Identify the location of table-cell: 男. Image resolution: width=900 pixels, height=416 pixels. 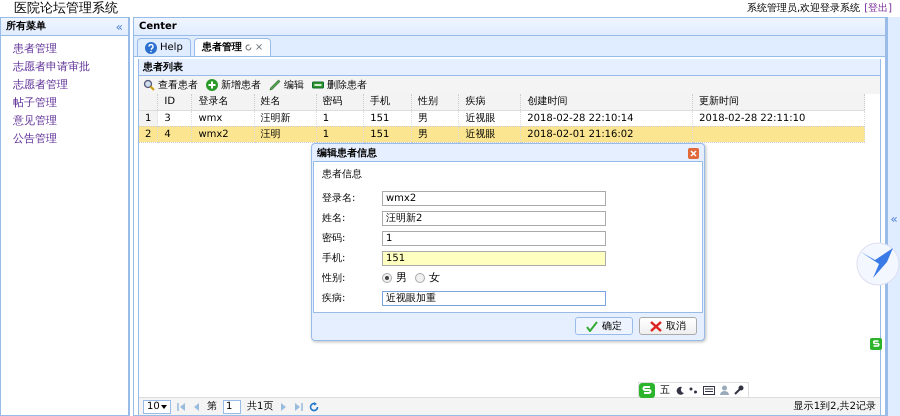
(435, 134).